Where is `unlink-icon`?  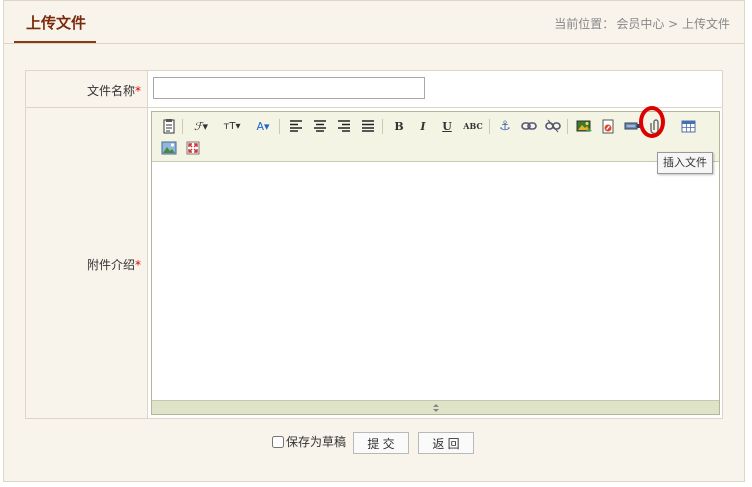
unlink-icon is located at coordinates (553, 126).